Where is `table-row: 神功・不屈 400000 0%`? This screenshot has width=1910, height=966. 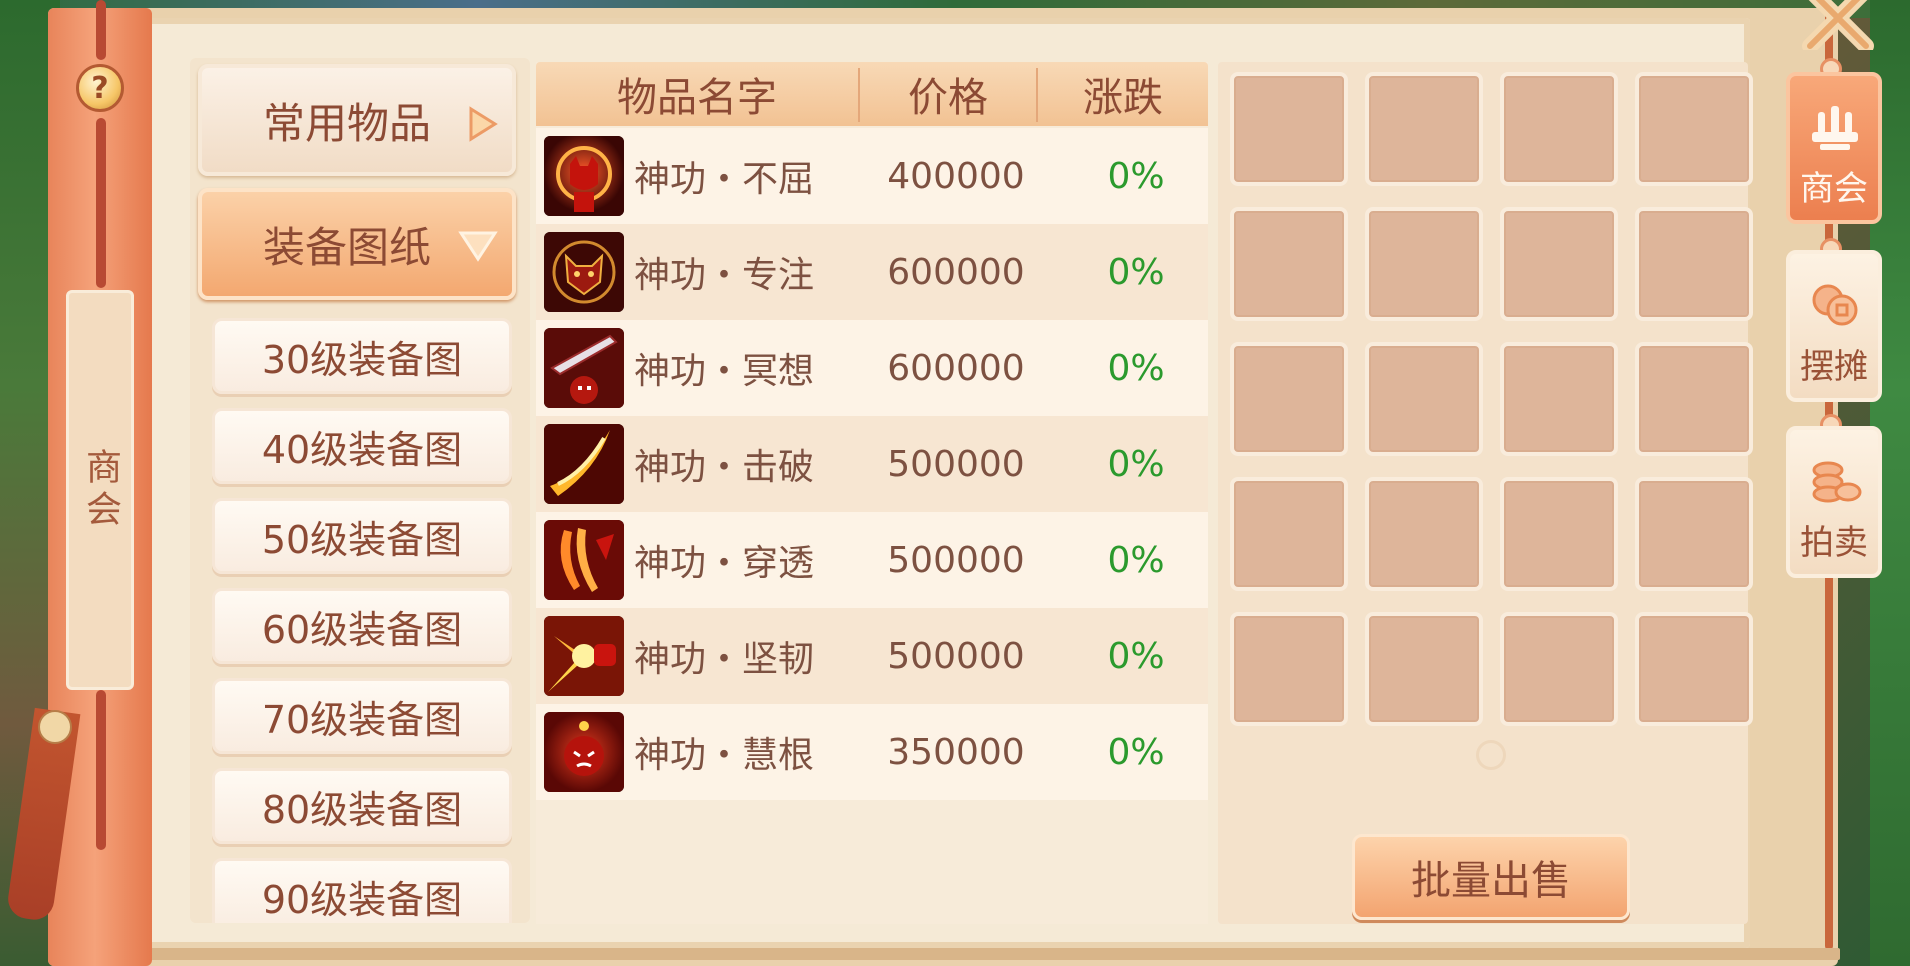
table-row: 神功・不屈 400000 0% is located at coordinates (872, 176).